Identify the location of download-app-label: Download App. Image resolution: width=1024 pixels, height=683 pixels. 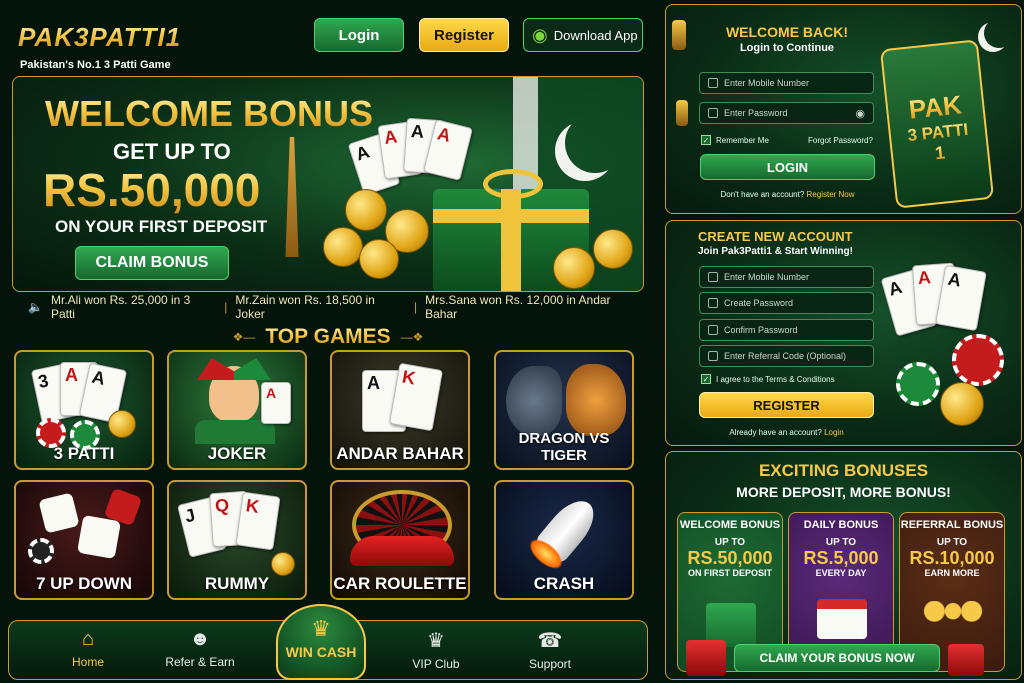
(595, 35).